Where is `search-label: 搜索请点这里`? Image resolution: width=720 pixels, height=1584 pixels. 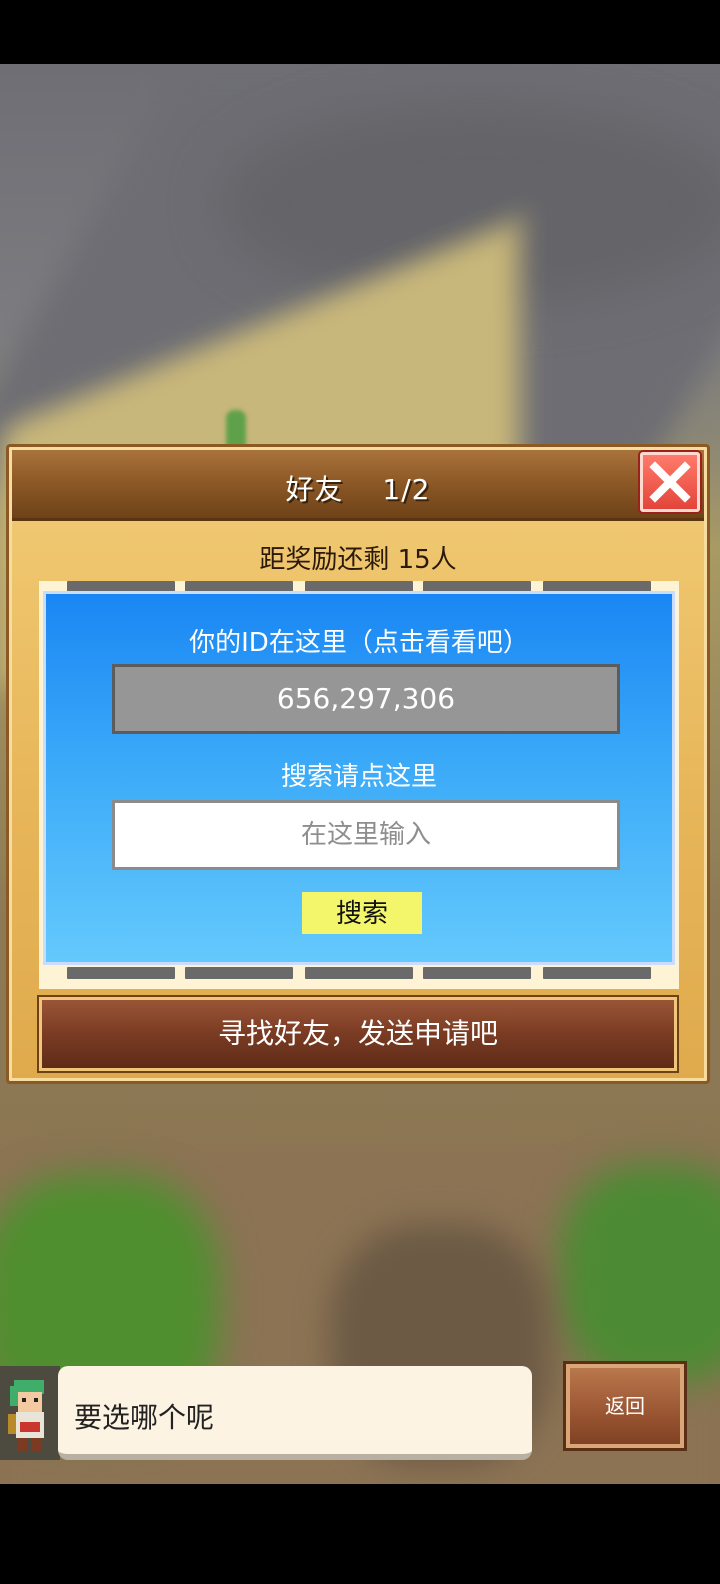 search-label: 搜索请点这里 is located at coordinates (358, 777).